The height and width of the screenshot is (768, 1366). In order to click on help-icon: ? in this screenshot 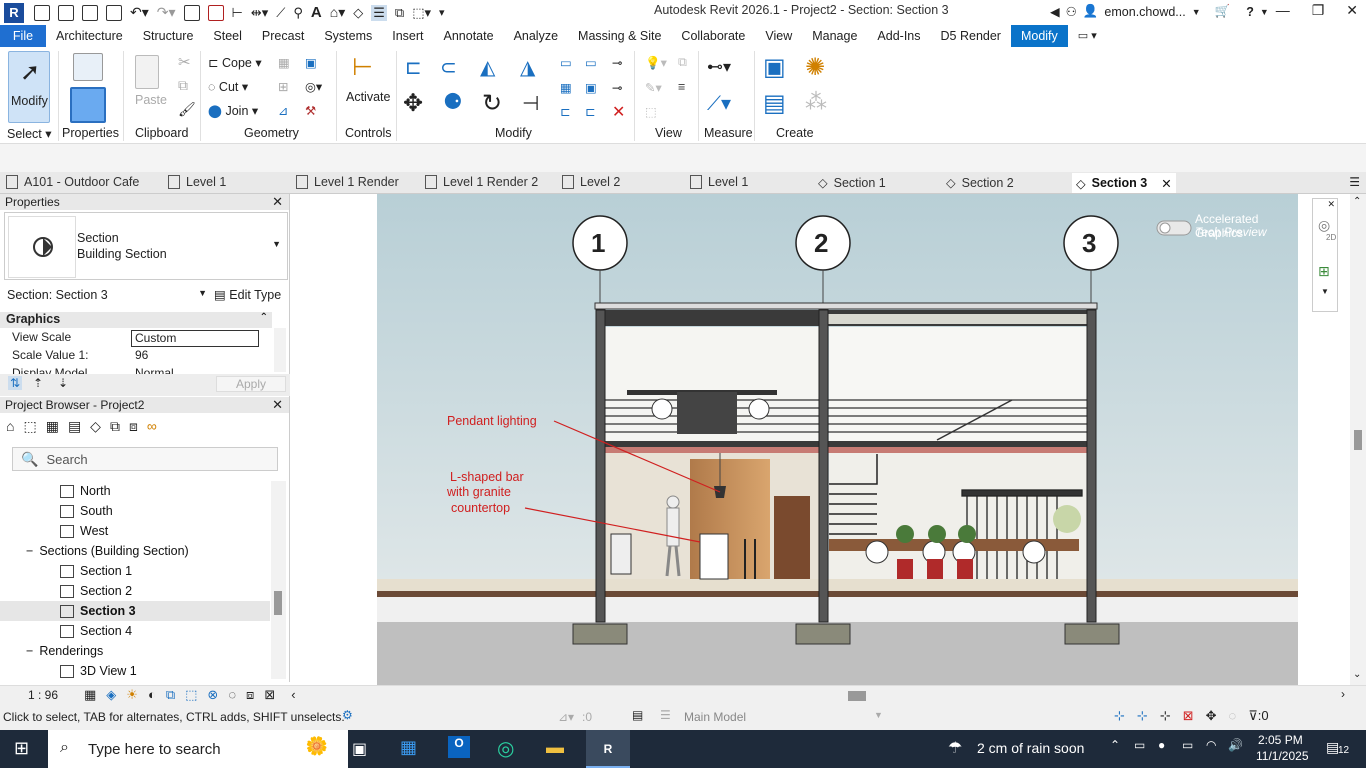, I will do `click(1250, 12)`.